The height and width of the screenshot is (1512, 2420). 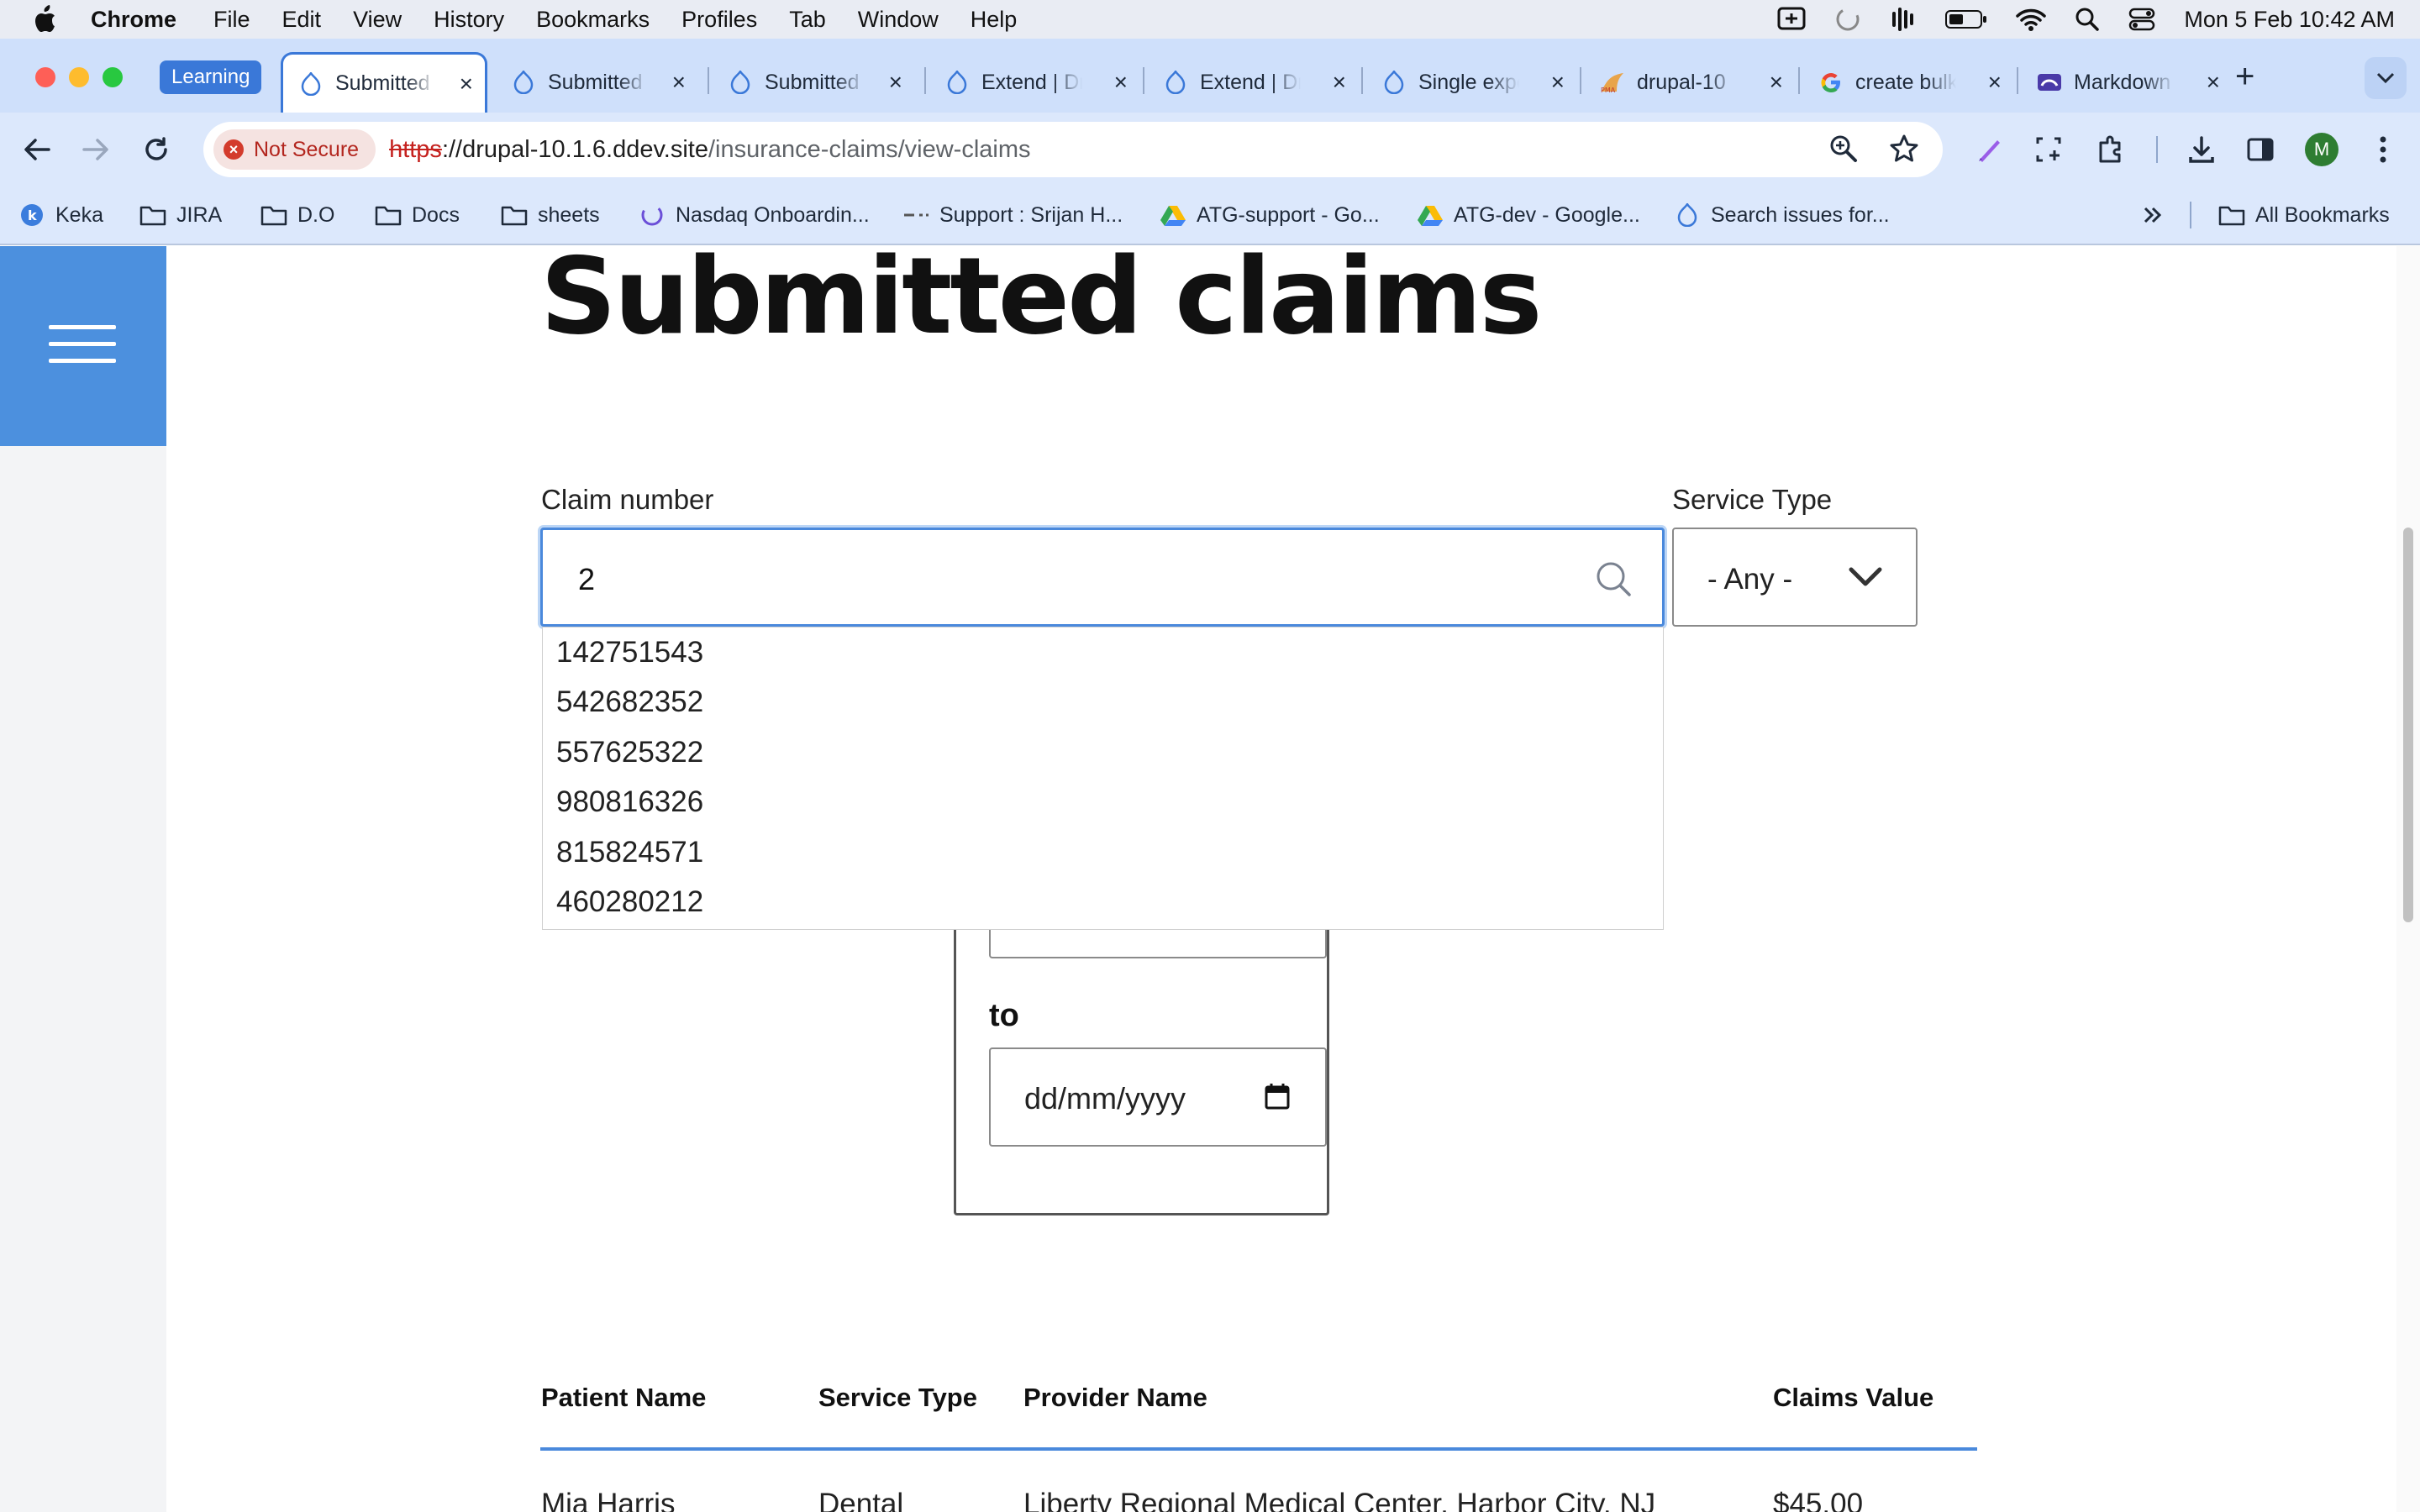 What do you see at coordinates (211, 77) in the screenshot?
I see `tab-group-label: Learning` at bounding box center [211, 77].